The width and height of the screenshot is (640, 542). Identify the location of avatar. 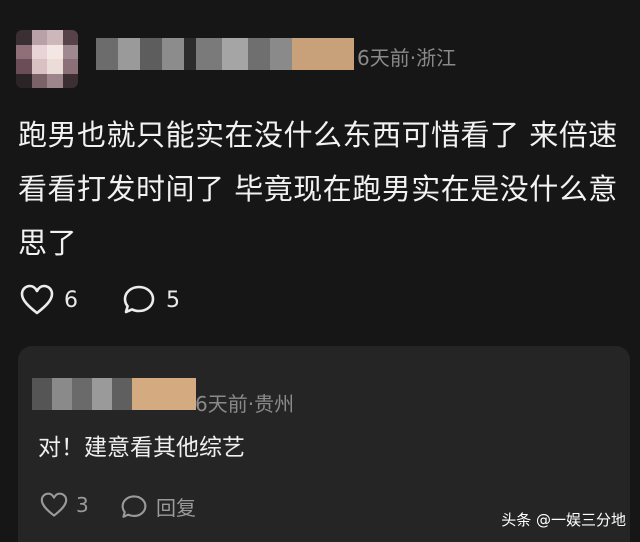
(47, 59).